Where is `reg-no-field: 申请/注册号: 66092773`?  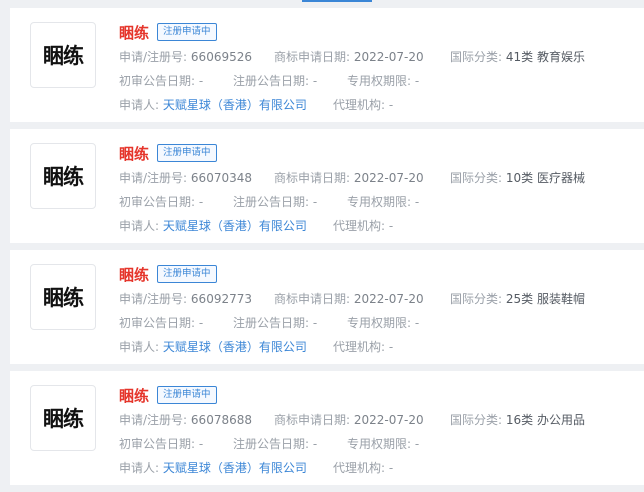 reg-no-field: 申请/注册号: 66092773 is located at coordinates (185, 299).